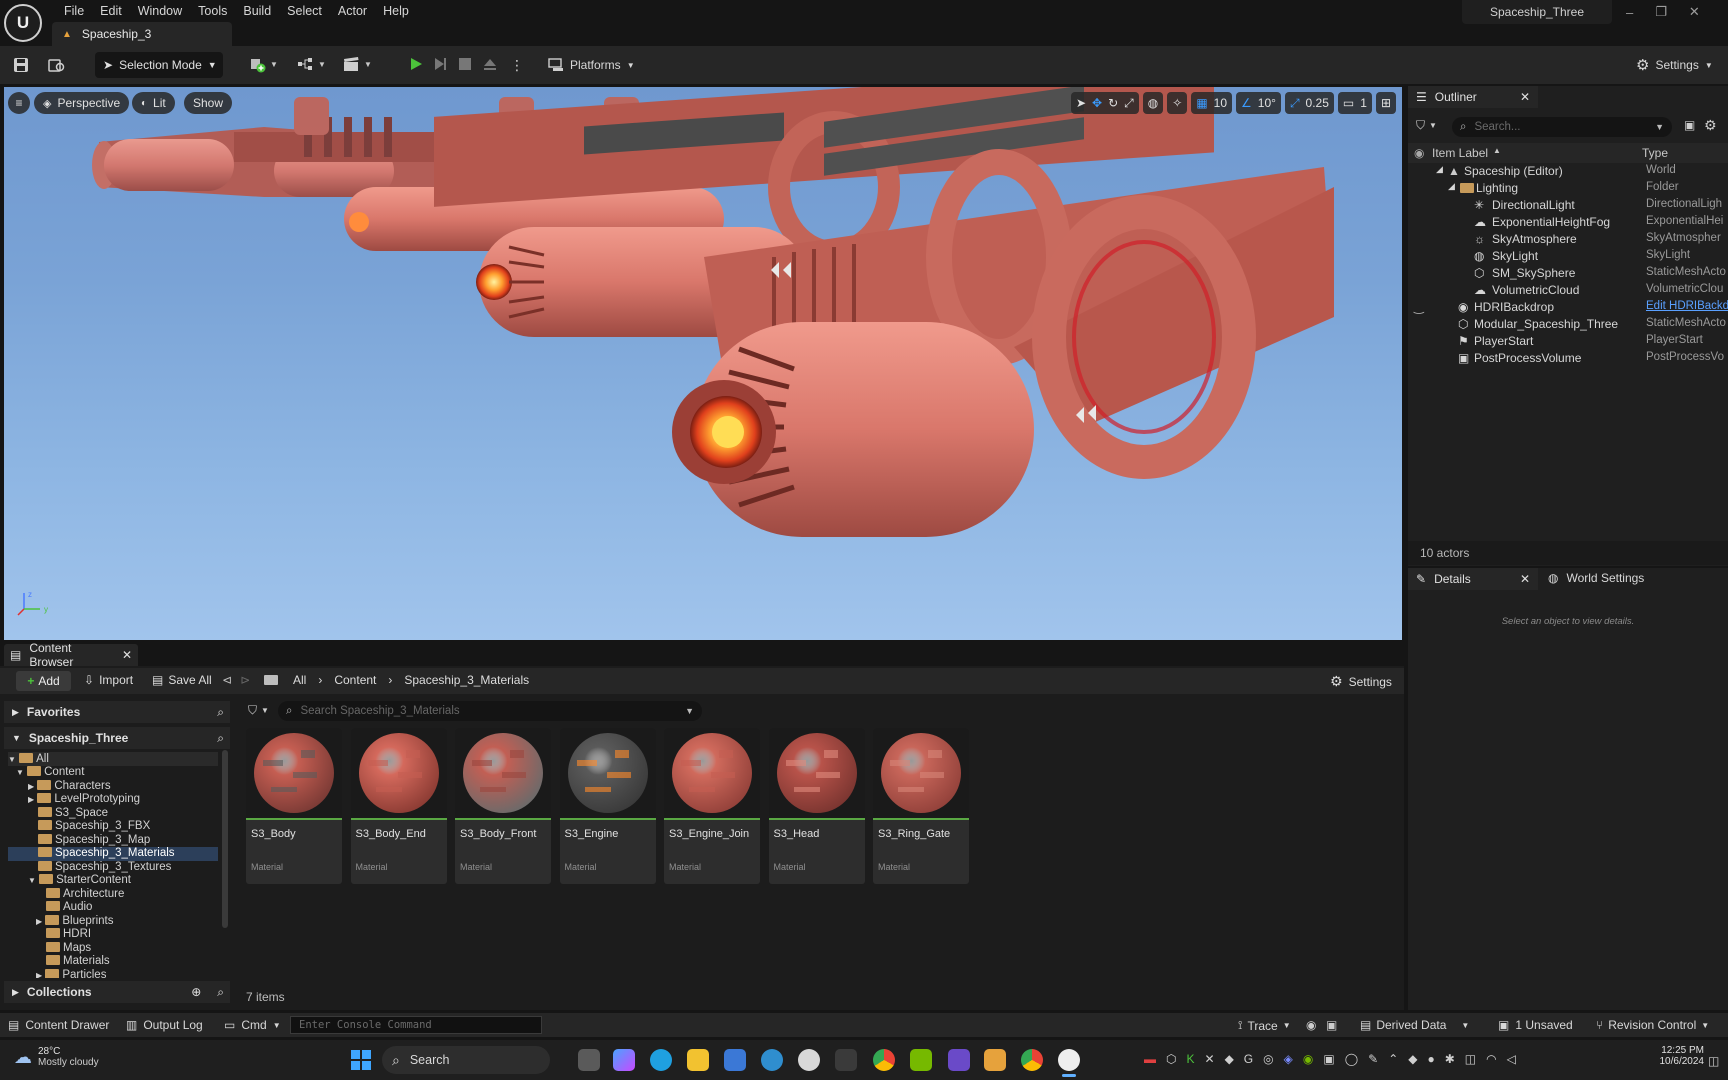 Image resolution: width=1728 pixels, height=1080 pixels. Describe the element at coordinates (299, 680) in the screenshot. I see `breadcrumb-all: All` at that location.